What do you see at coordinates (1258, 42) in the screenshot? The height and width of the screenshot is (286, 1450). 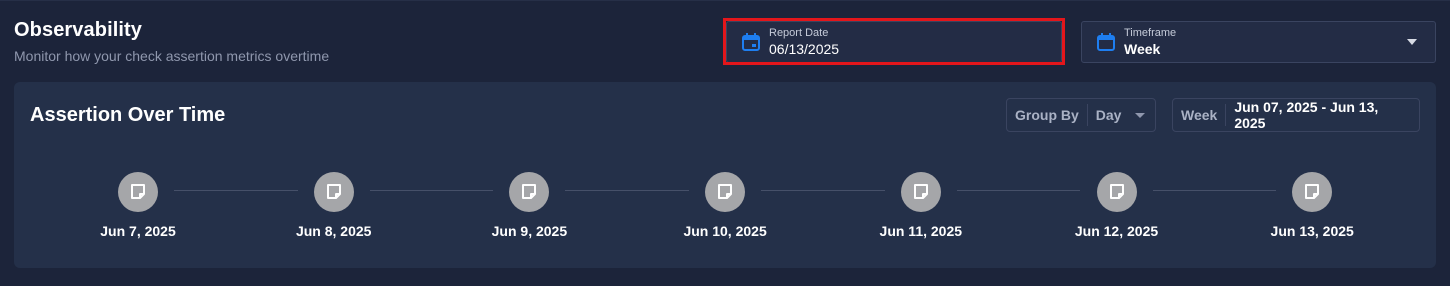 I see `timeframe-select: Timeframe Week` at bounding box center [1258, 42].